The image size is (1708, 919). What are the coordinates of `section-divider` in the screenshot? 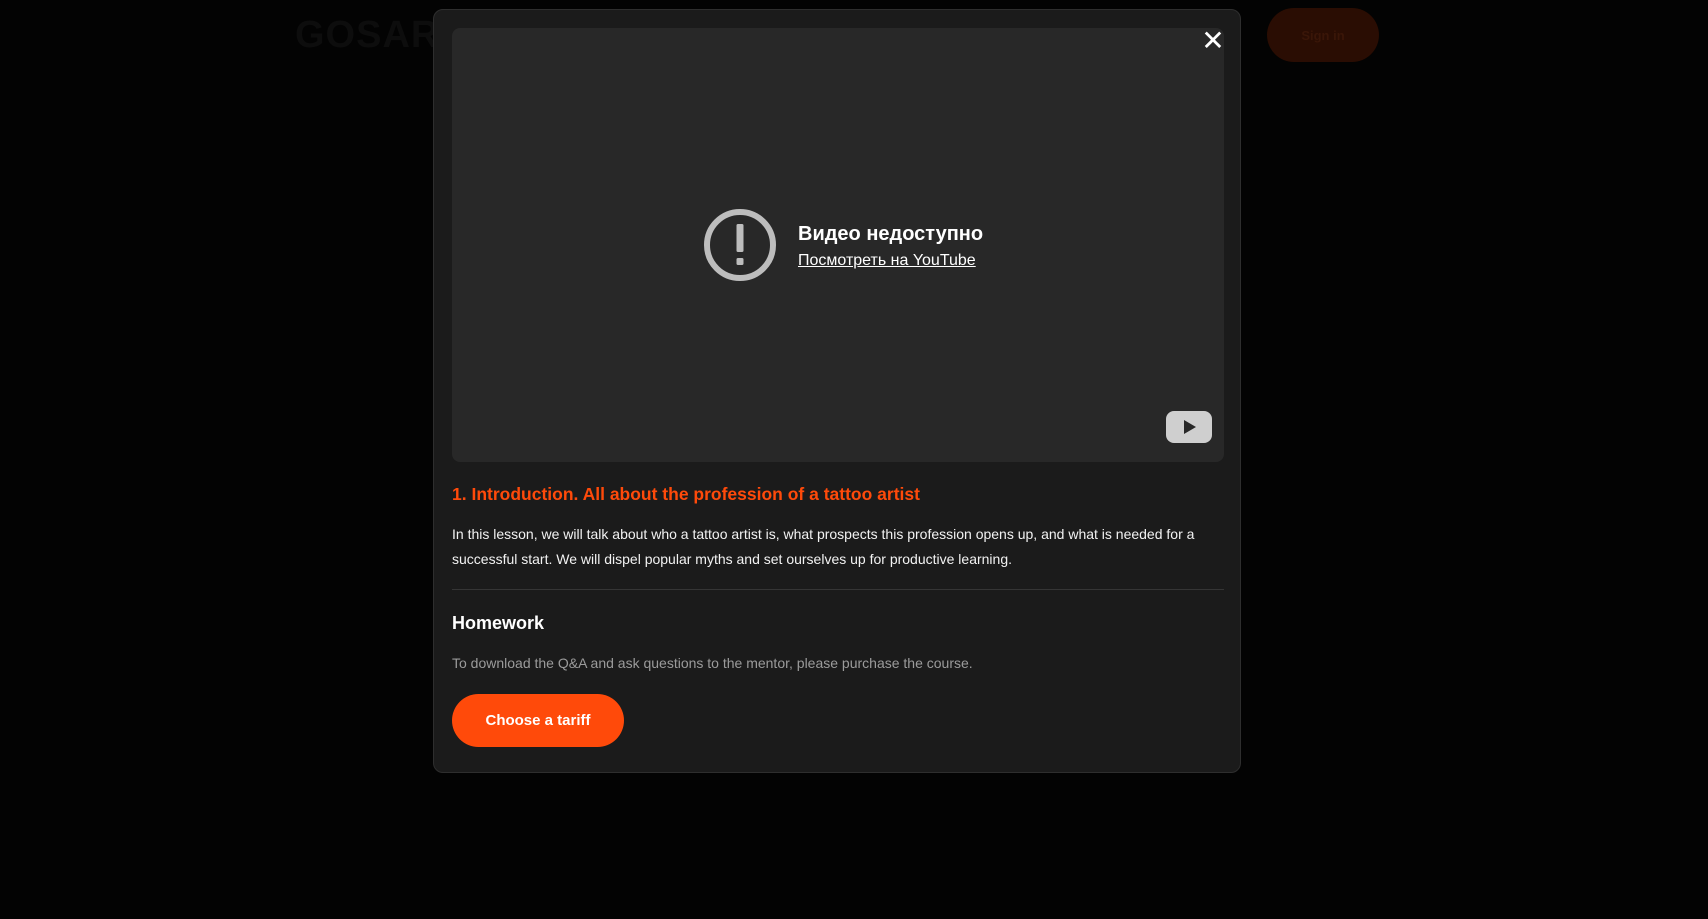 It's located at (838, 589).